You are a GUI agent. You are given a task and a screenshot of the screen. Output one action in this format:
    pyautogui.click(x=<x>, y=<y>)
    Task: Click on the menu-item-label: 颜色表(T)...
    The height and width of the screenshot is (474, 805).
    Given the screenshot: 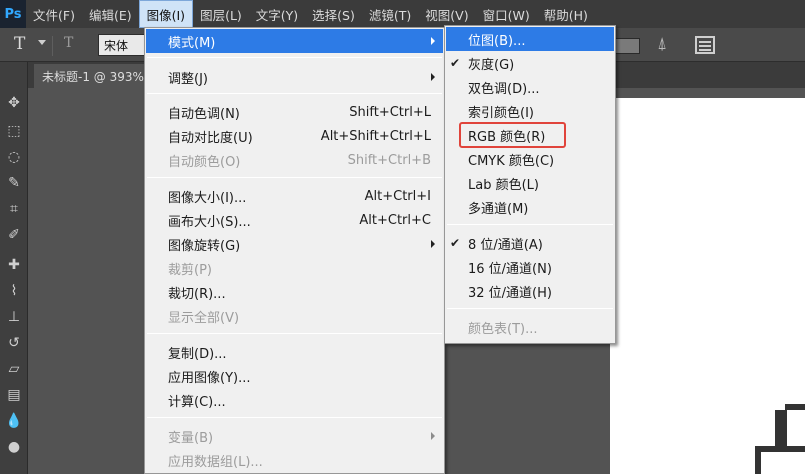 What is the action you would take?
    pyautogui.click(x=503, y=329)
    